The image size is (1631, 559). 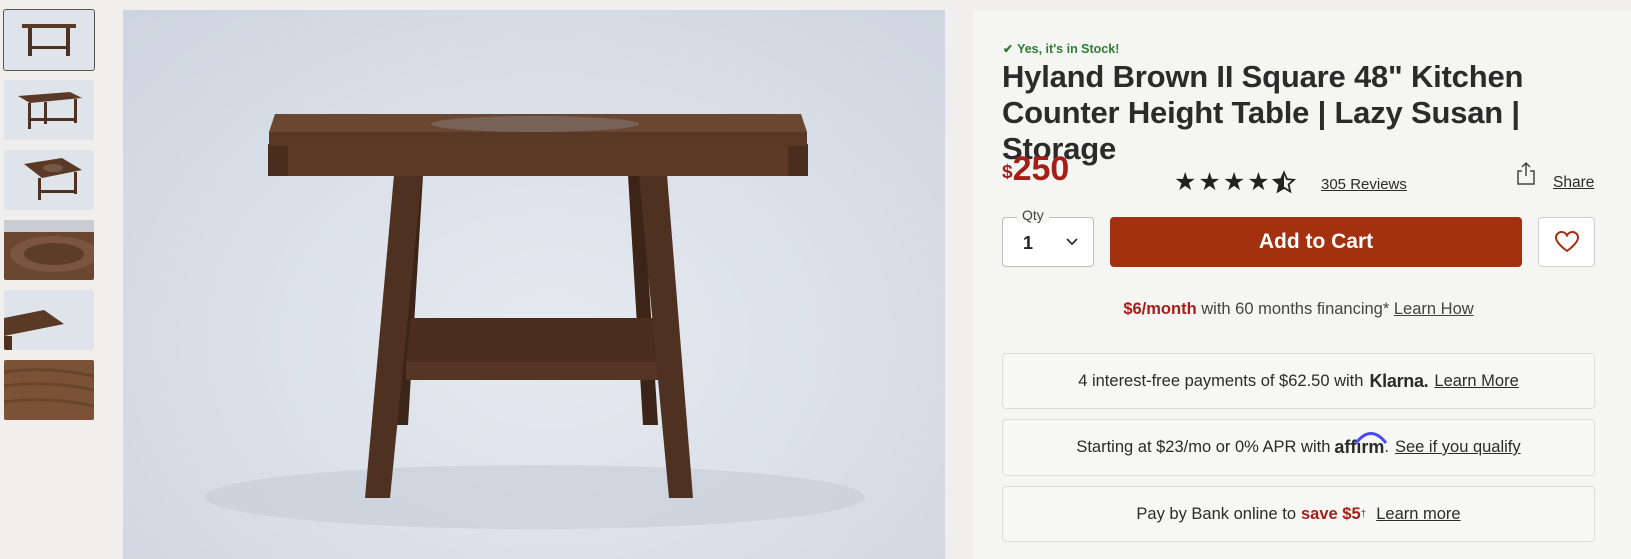 What do you see at coordinates (1476, 381) in the screenshot?
I see `klarna-learn-more-link: Learn More` at bounding box center [1476, 381].